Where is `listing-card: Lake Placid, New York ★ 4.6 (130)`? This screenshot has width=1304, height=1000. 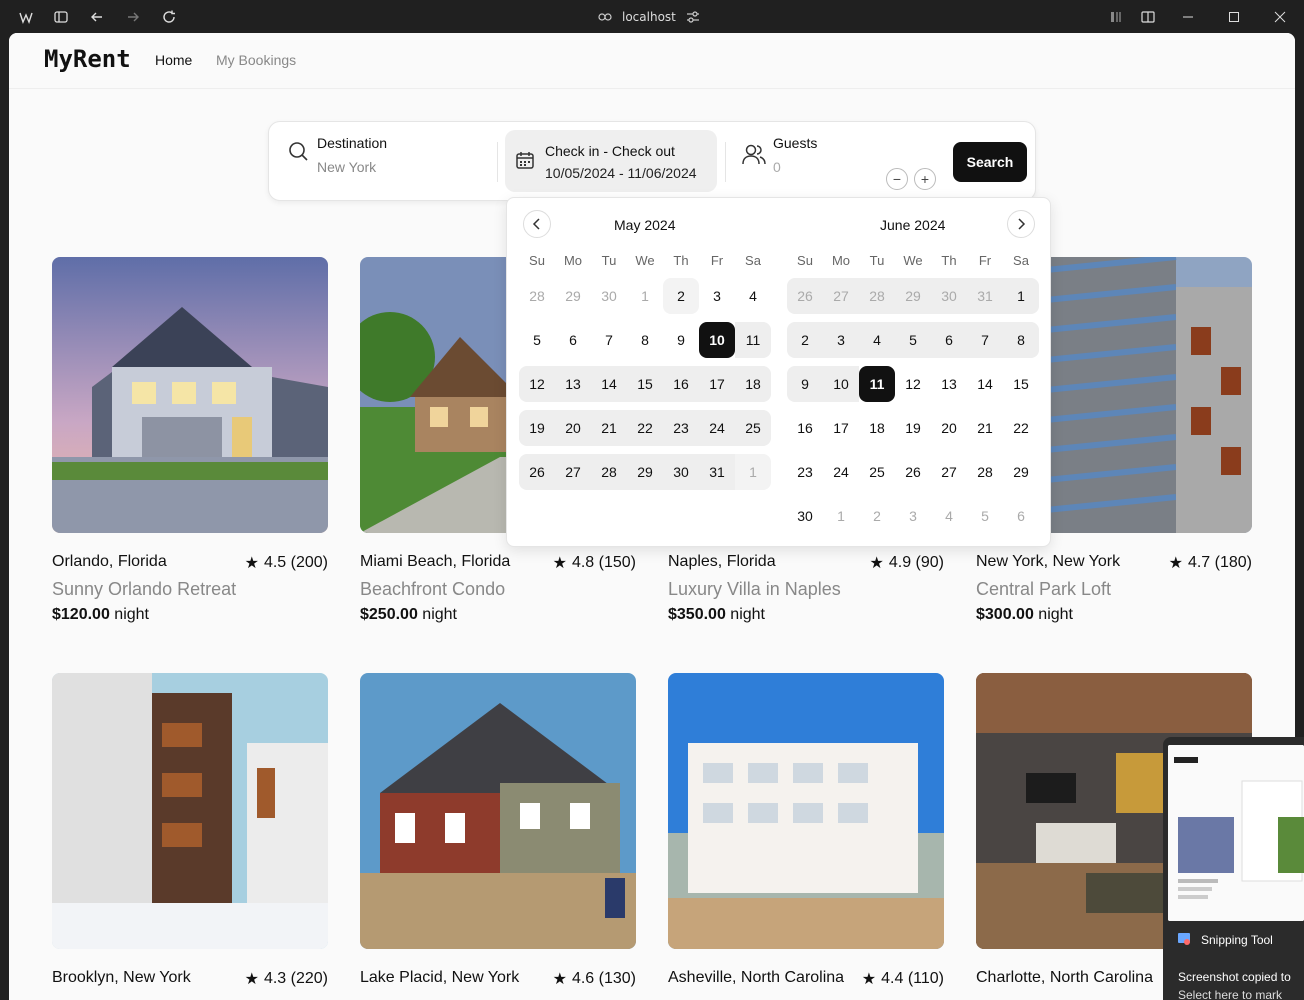 listing-card: Lake Placid, New York ★ 4.6 (130) is located at coordinates (498, 830).